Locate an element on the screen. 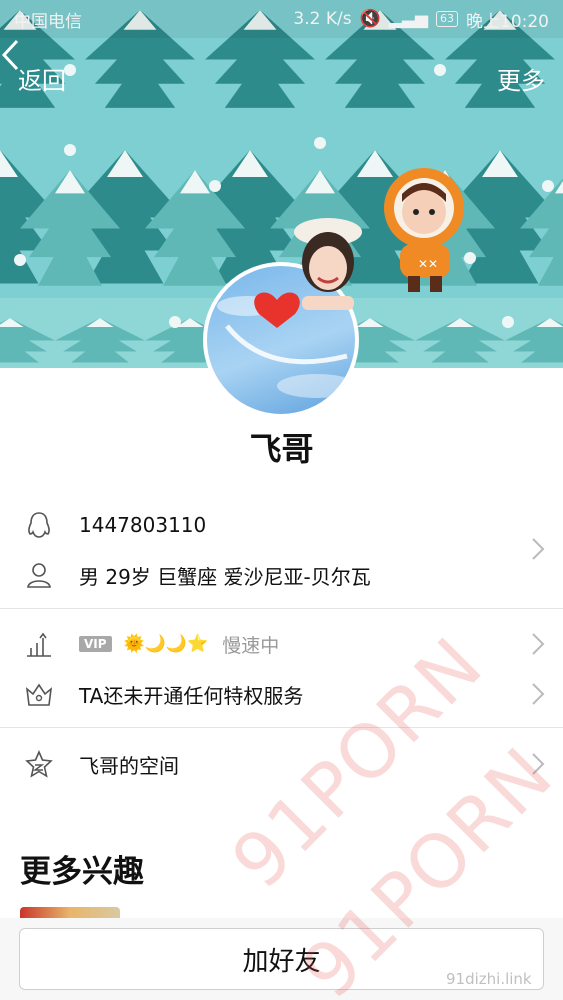  back-button: 返回 is located at coordinates (33, 67).